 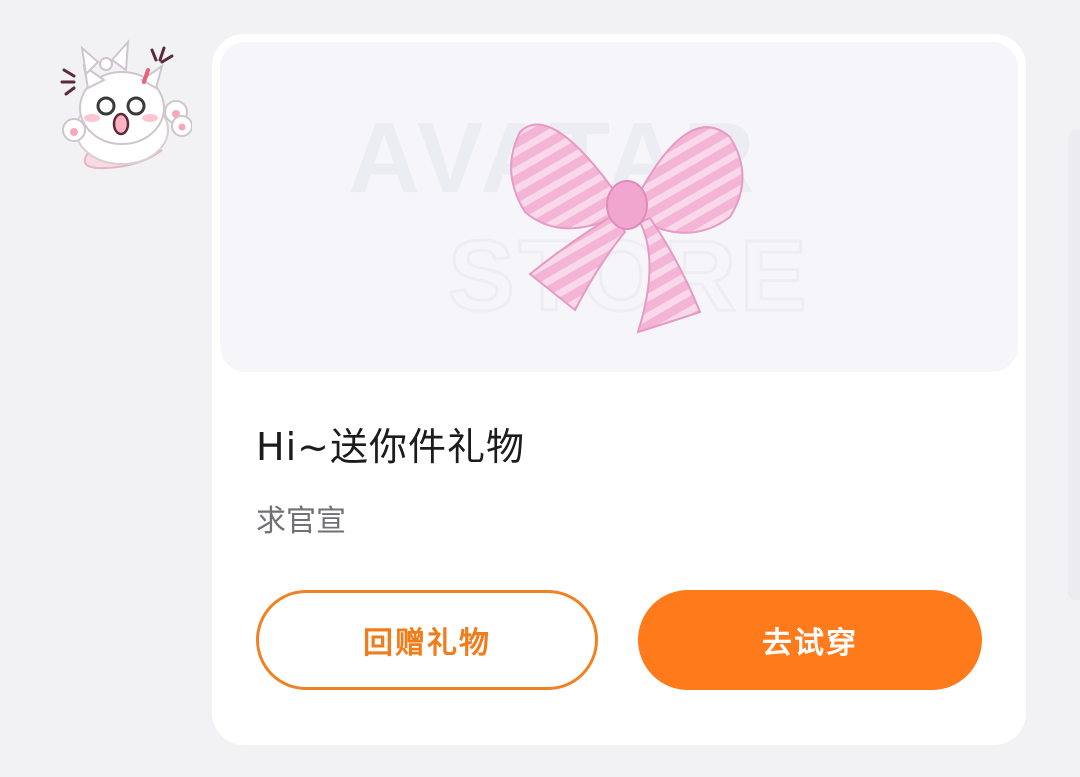 I want to click on adjacent-card-edge, so click(x=1074, y=365).